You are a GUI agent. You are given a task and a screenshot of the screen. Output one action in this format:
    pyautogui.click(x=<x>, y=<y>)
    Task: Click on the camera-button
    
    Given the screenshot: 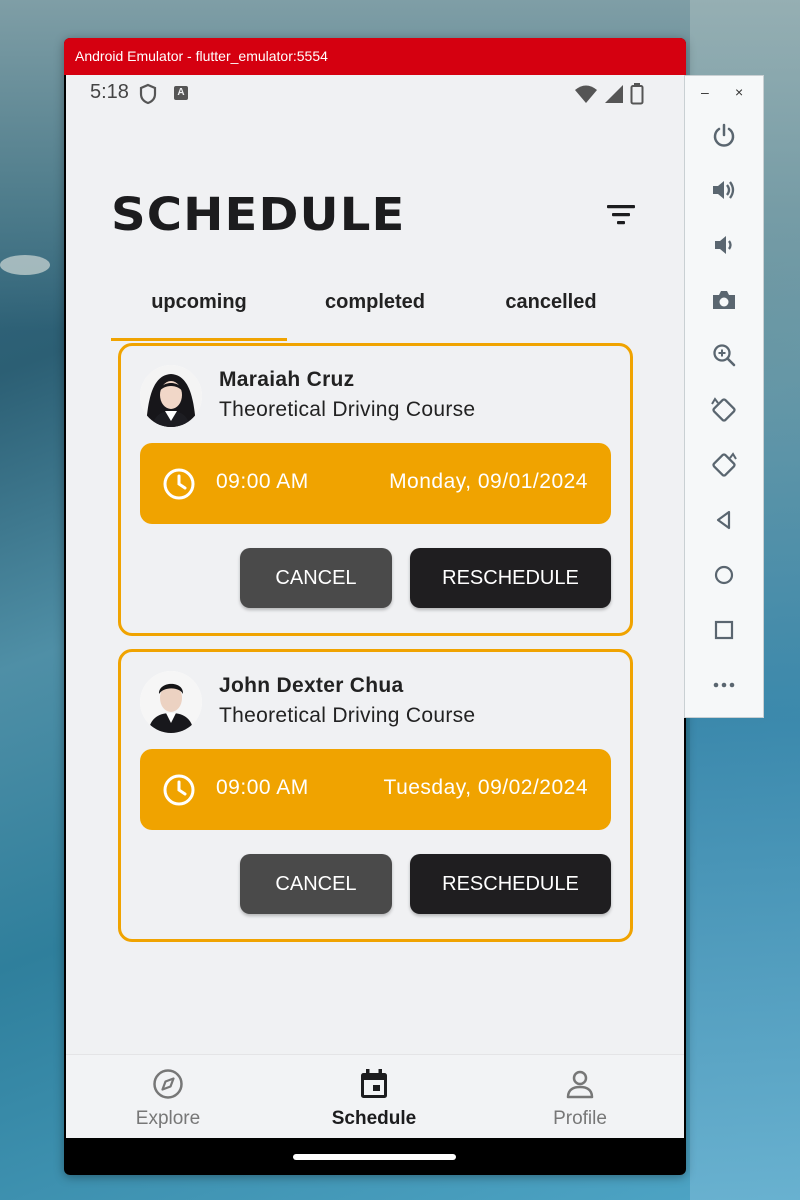 What is the action you would take?
    pyautogui.click(x=724, y=300)
    